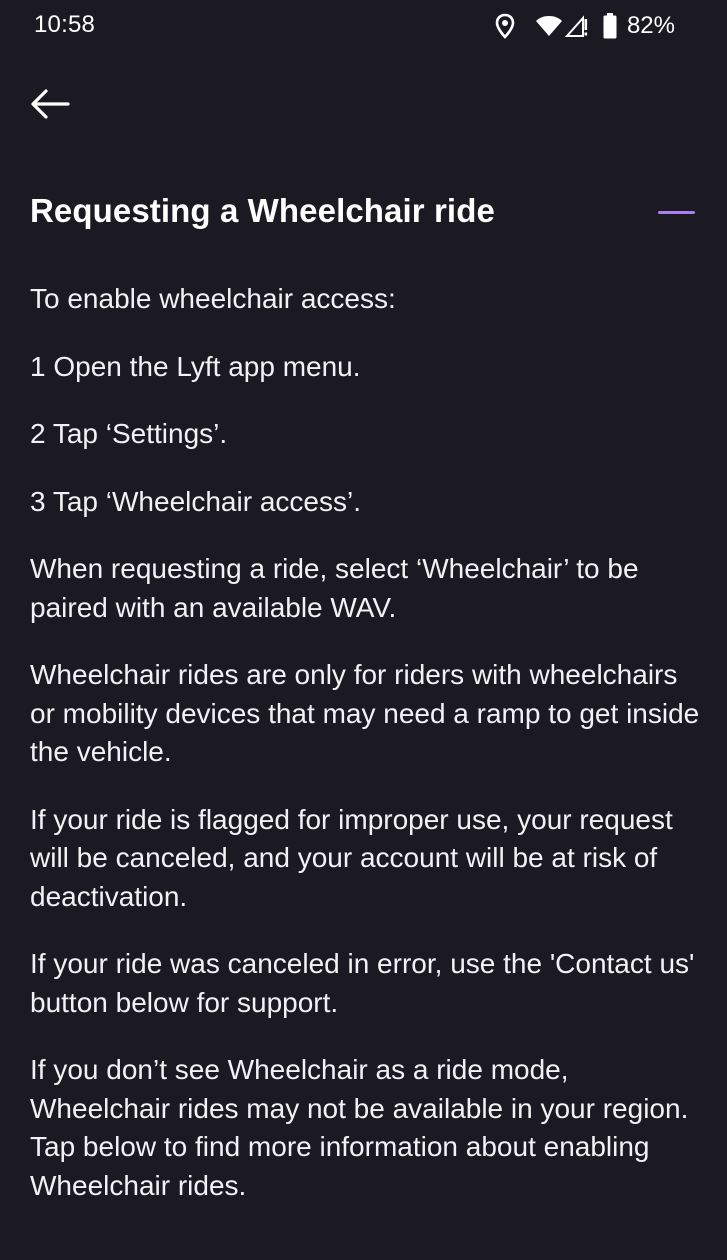 This screenshot has height=1260, width=727. What do you see at coordinates (195, 501) in the screenshot?
I see `step-item: 3 Tap ‘Wheelchair access’.` at bounding box center [195, 501].